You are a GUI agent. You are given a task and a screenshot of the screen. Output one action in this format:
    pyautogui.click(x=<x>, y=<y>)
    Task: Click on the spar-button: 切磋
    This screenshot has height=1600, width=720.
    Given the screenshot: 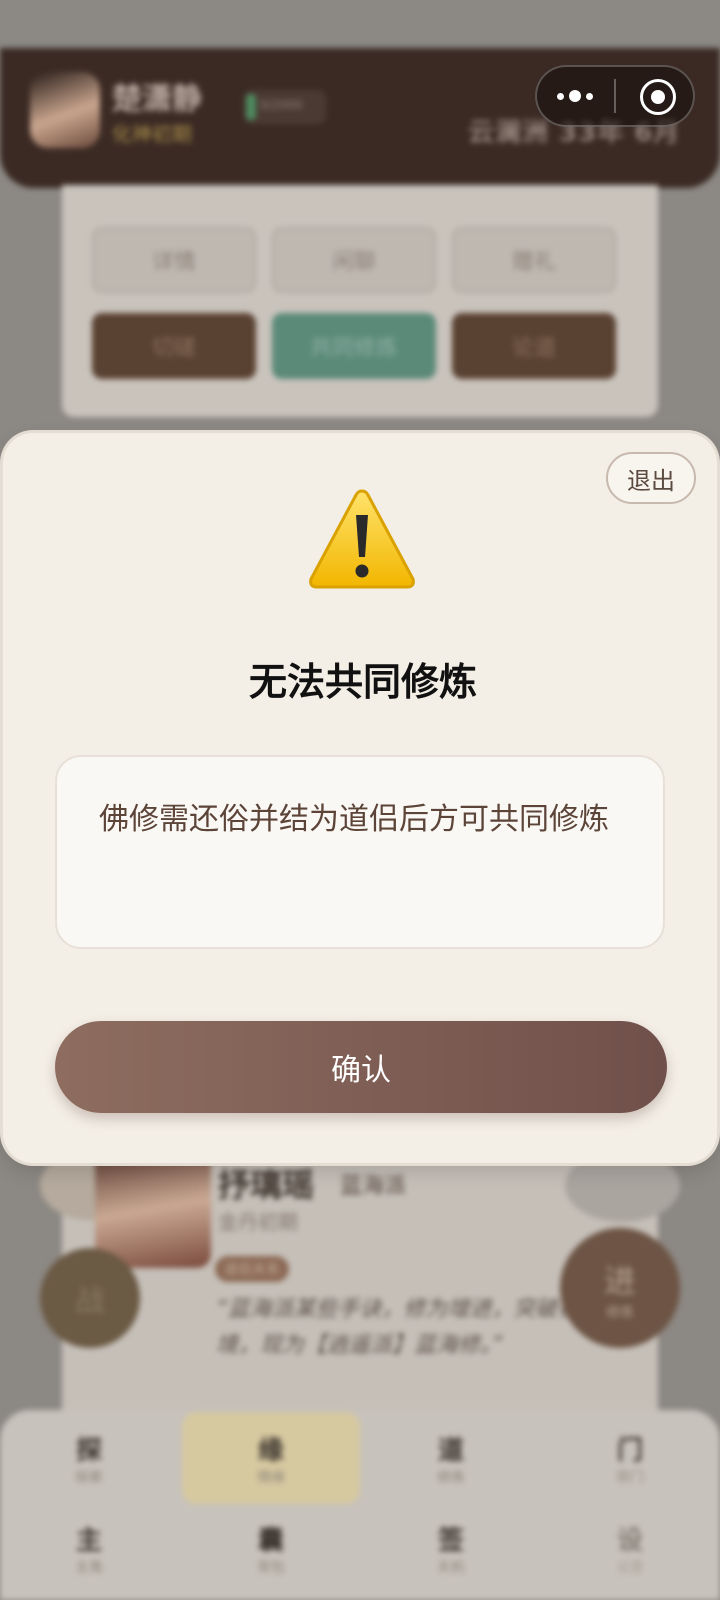 What is the action you would take?
    pyautogui.click(x=174, y=346)
    